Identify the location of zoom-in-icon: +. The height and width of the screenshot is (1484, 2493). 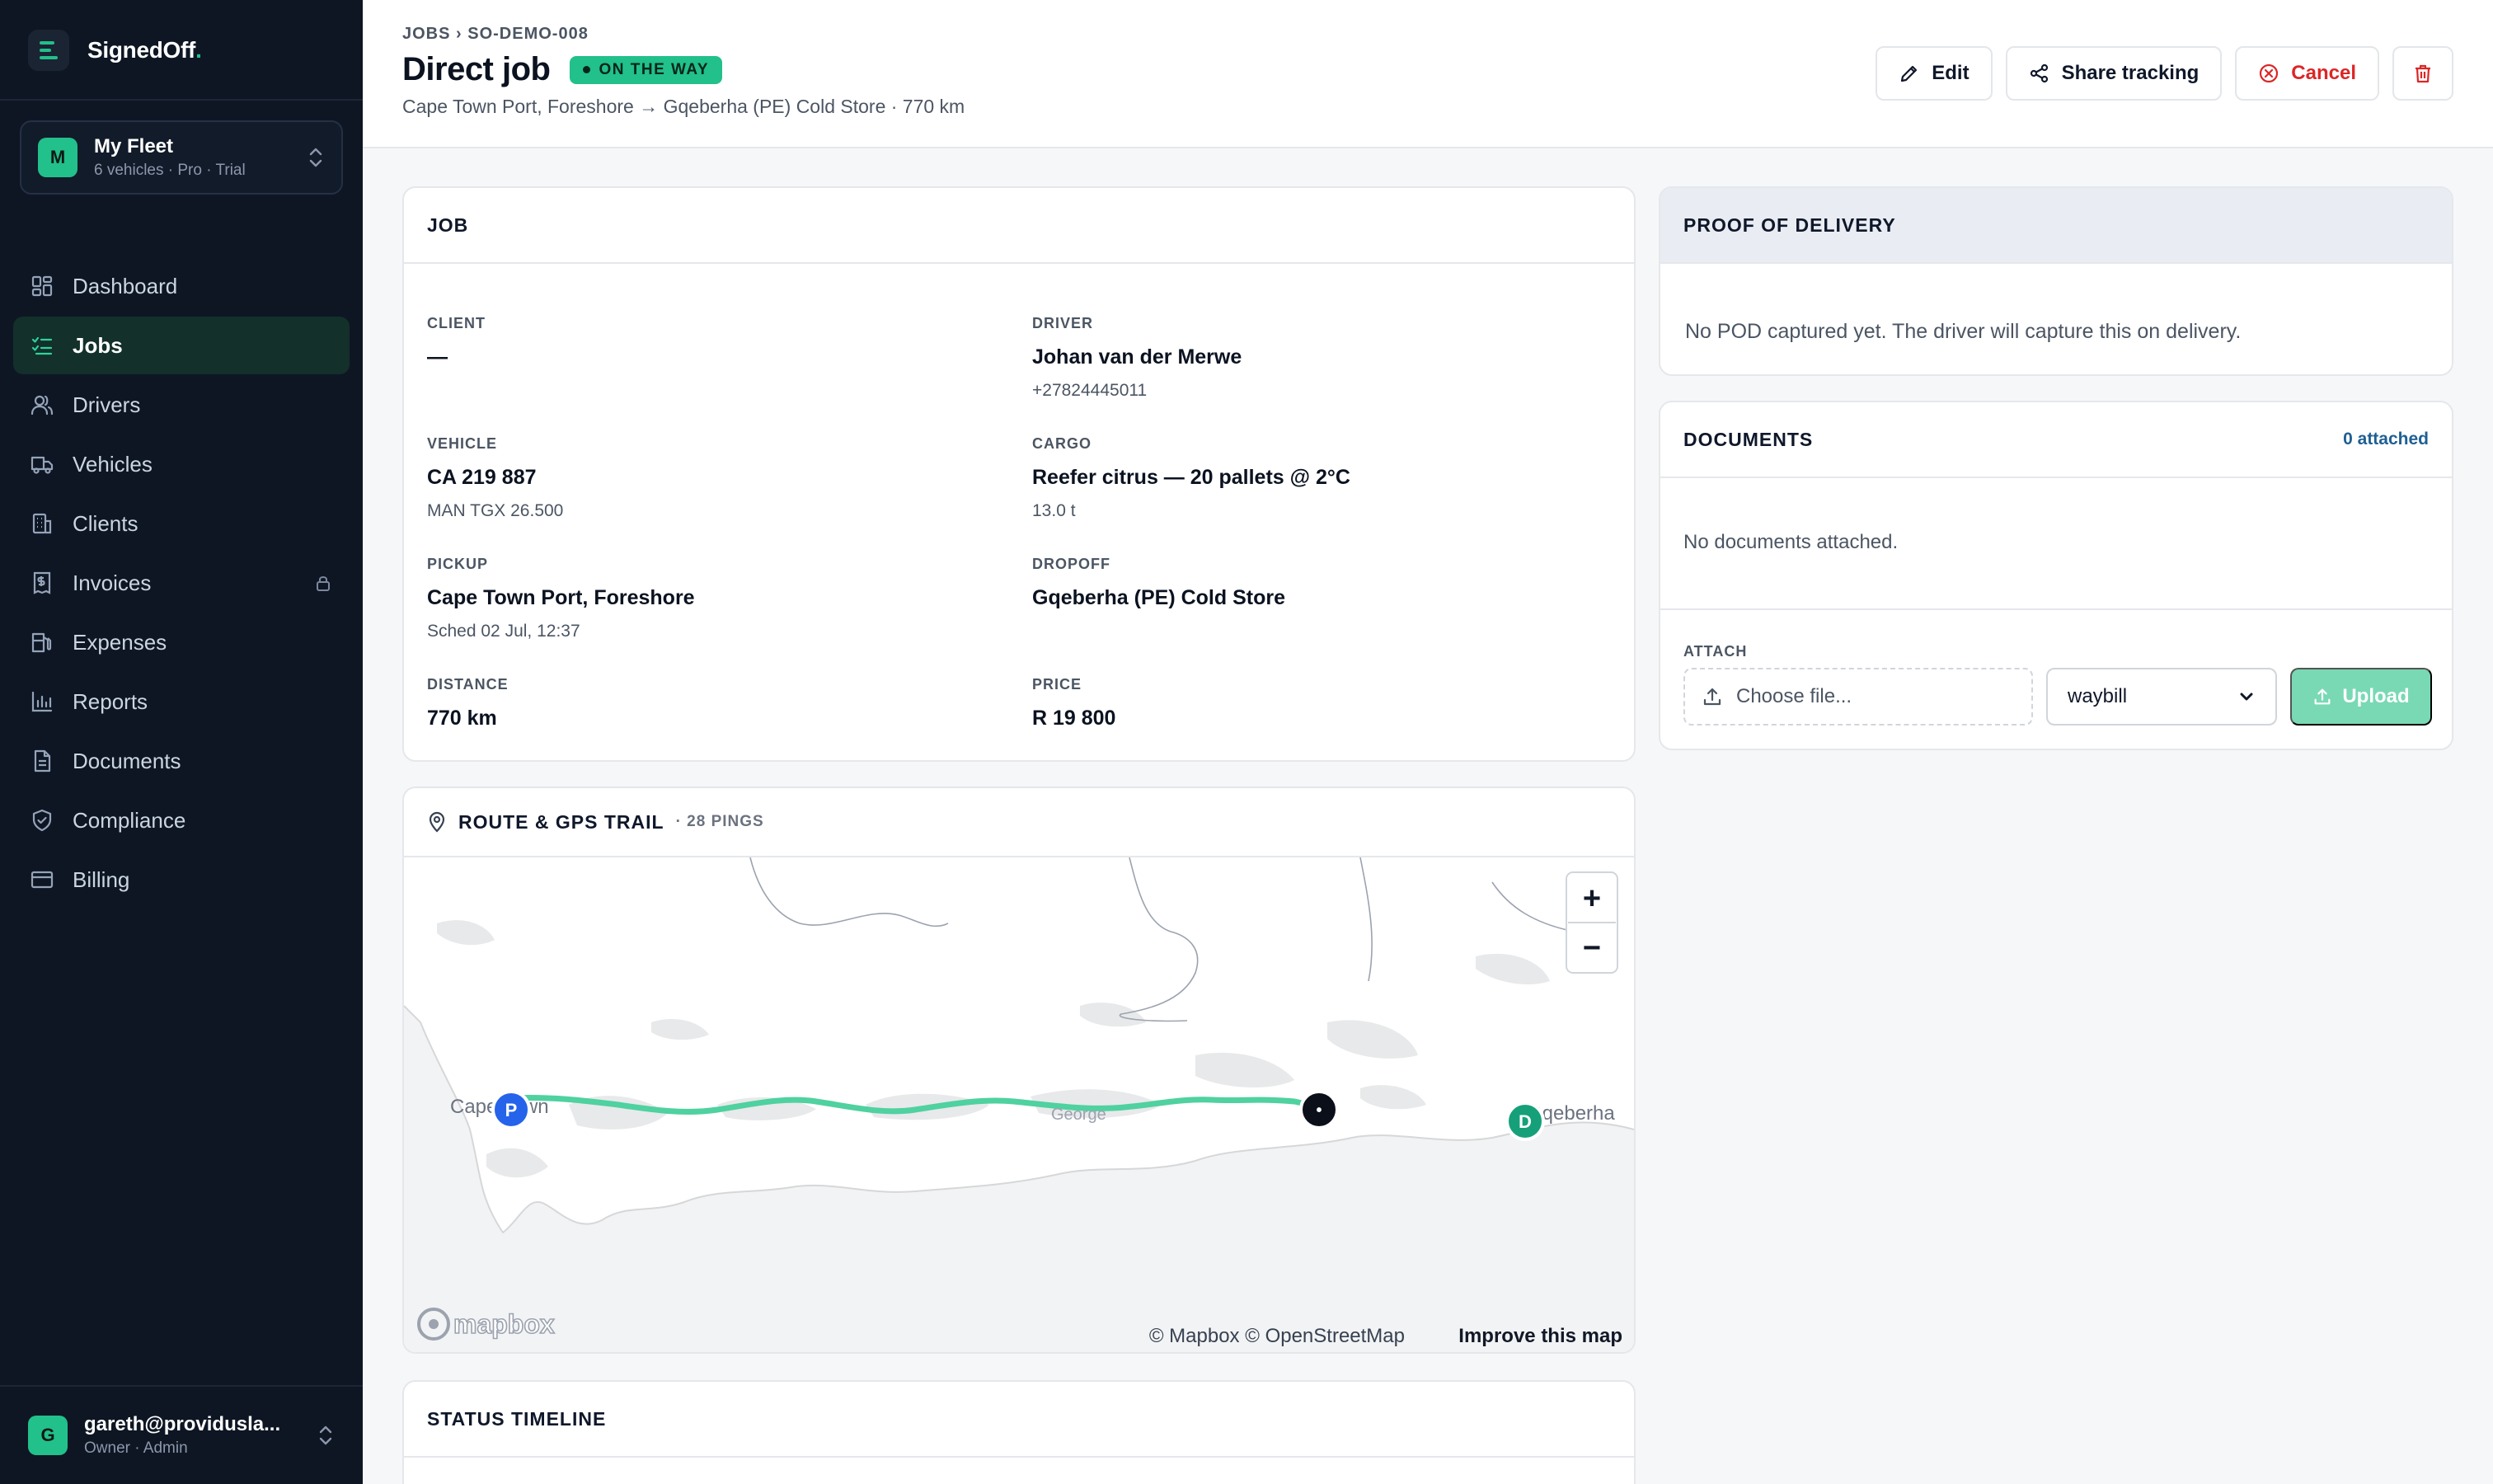
(1592, 899).